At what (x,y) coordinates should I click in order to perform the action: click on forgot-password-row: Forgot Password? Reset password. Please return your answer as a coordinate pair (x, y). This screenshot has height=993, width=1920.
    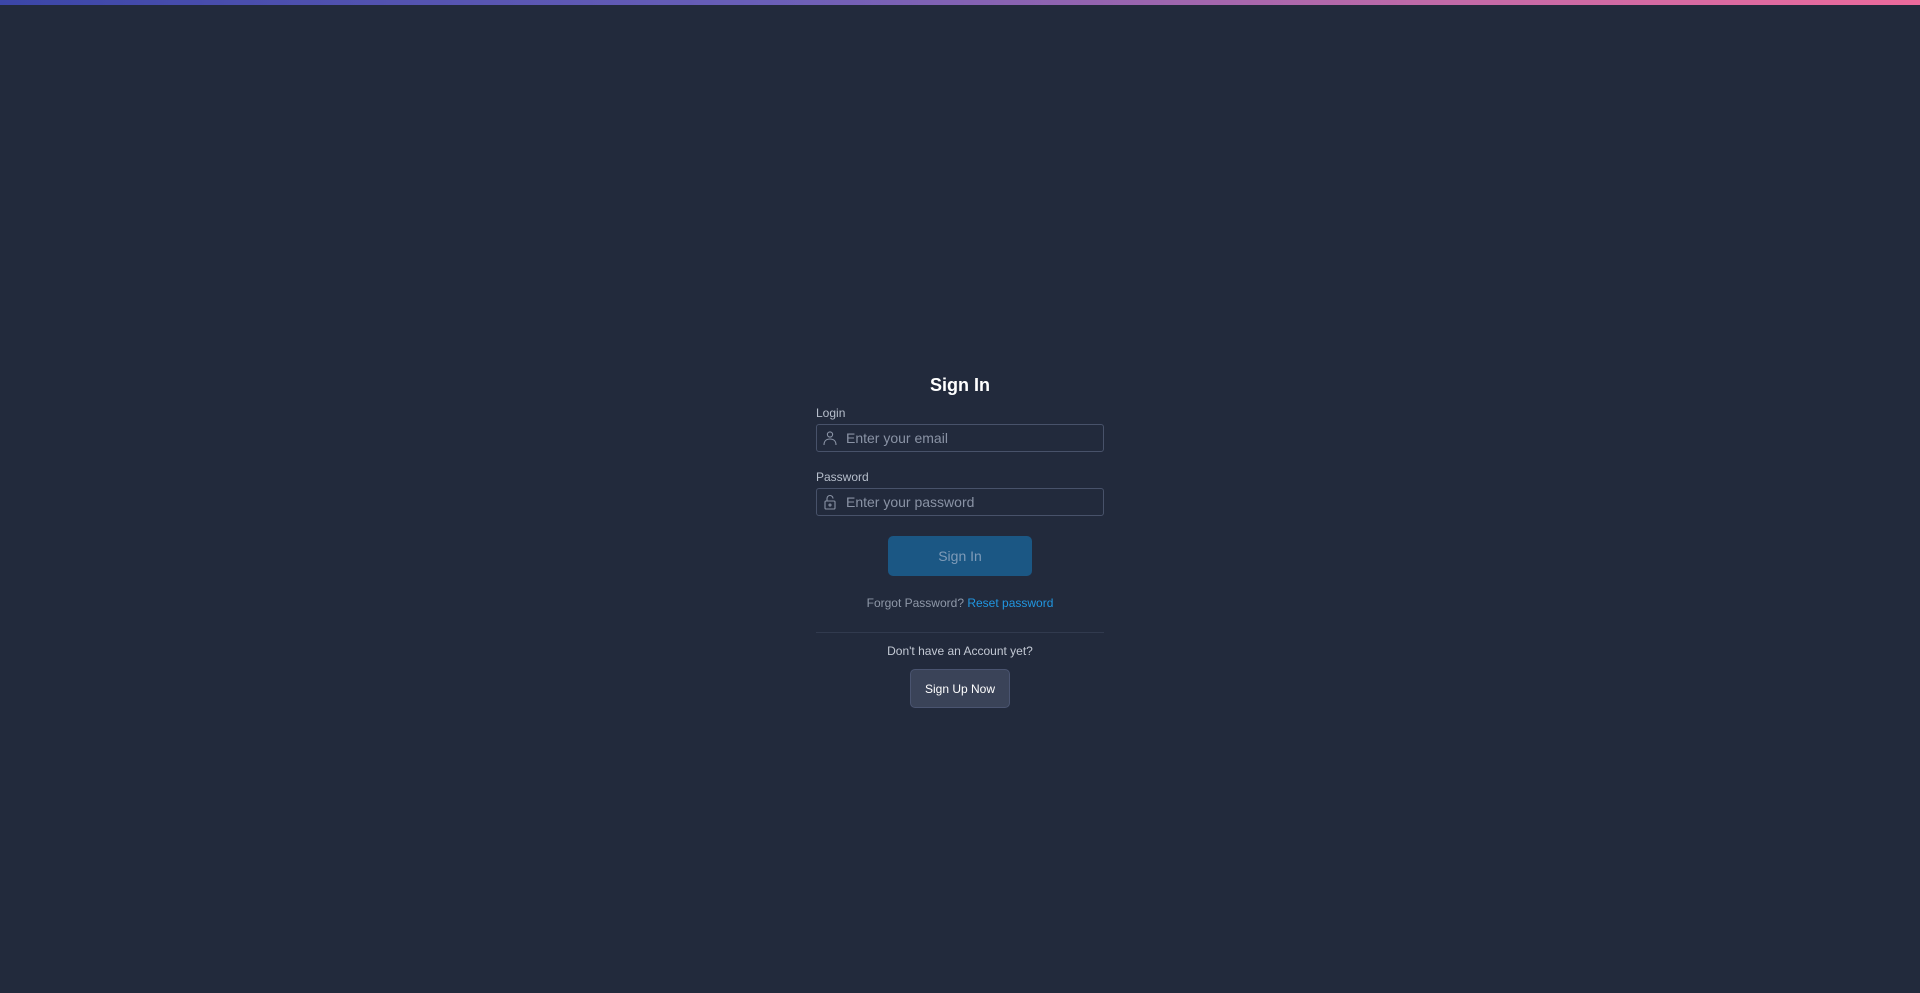
    Looking at the image, I should click on (960, 603).